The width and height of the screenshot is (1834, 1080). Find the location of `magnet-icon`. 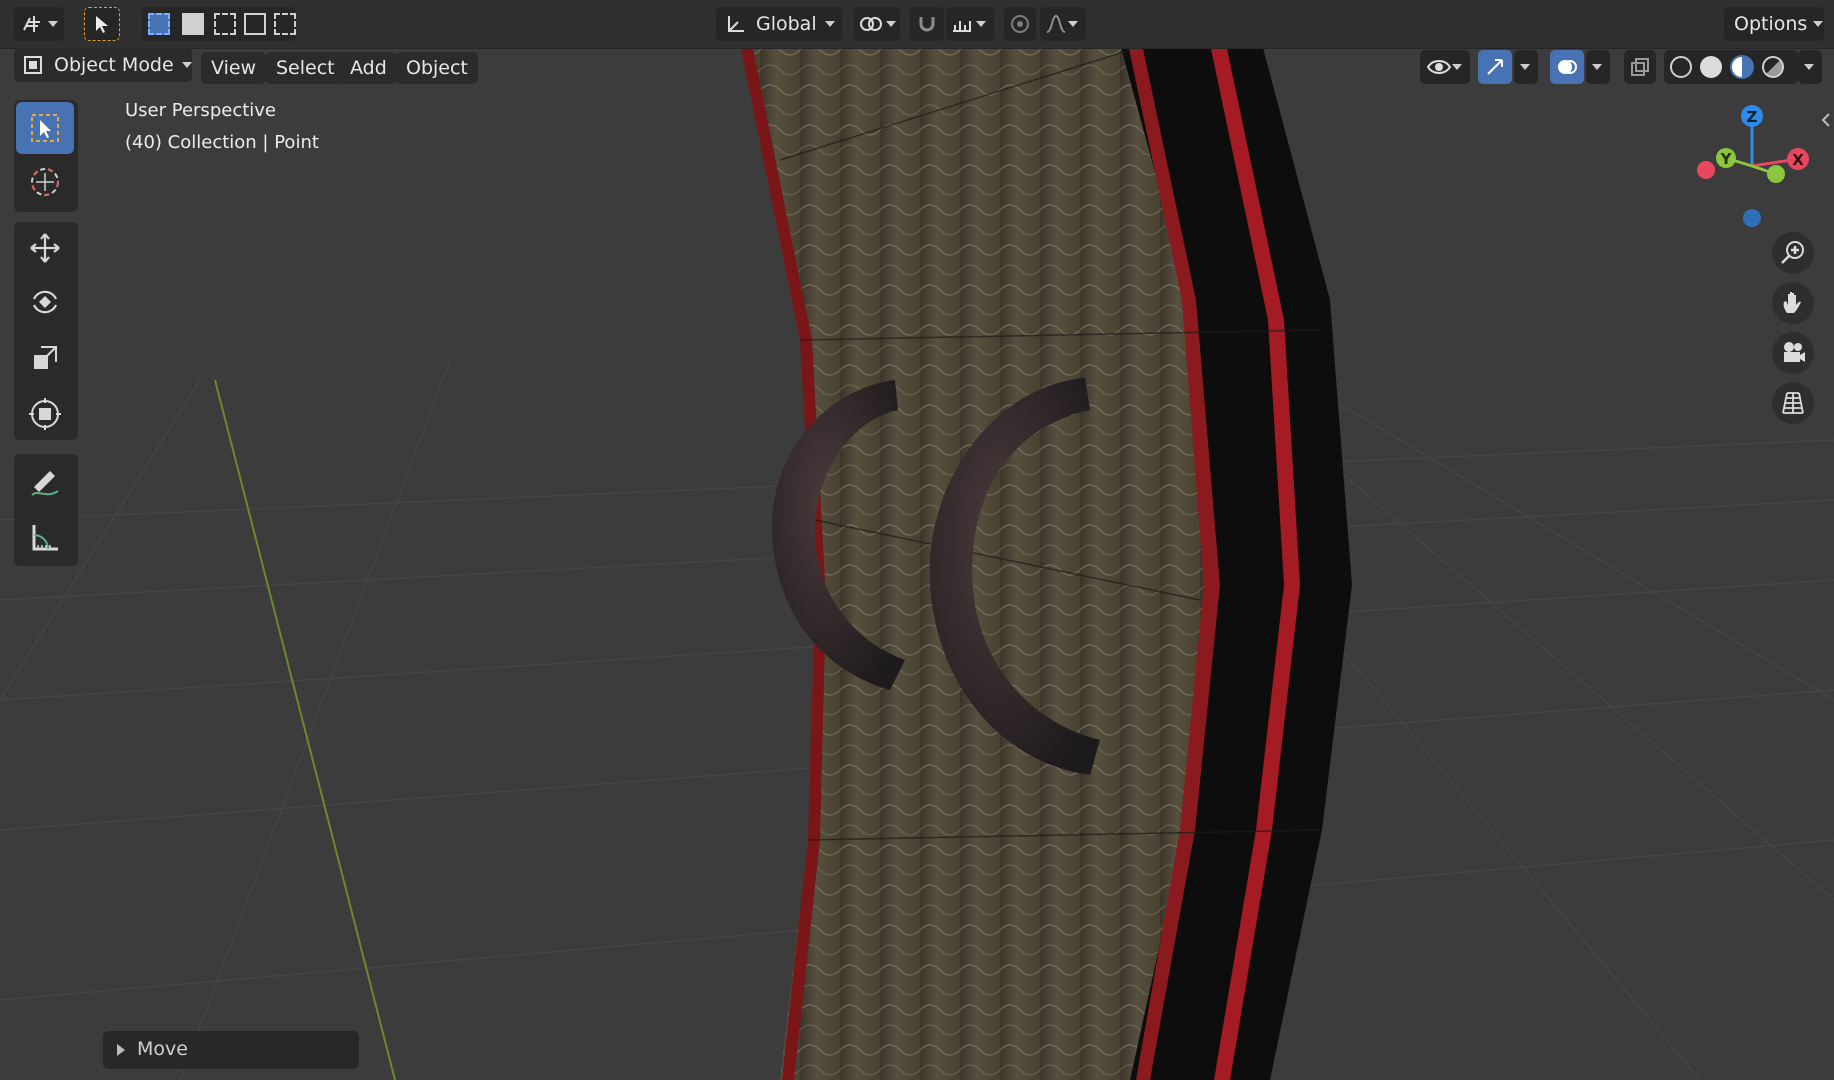

magnet-icon is located at coordinates (927, 24).